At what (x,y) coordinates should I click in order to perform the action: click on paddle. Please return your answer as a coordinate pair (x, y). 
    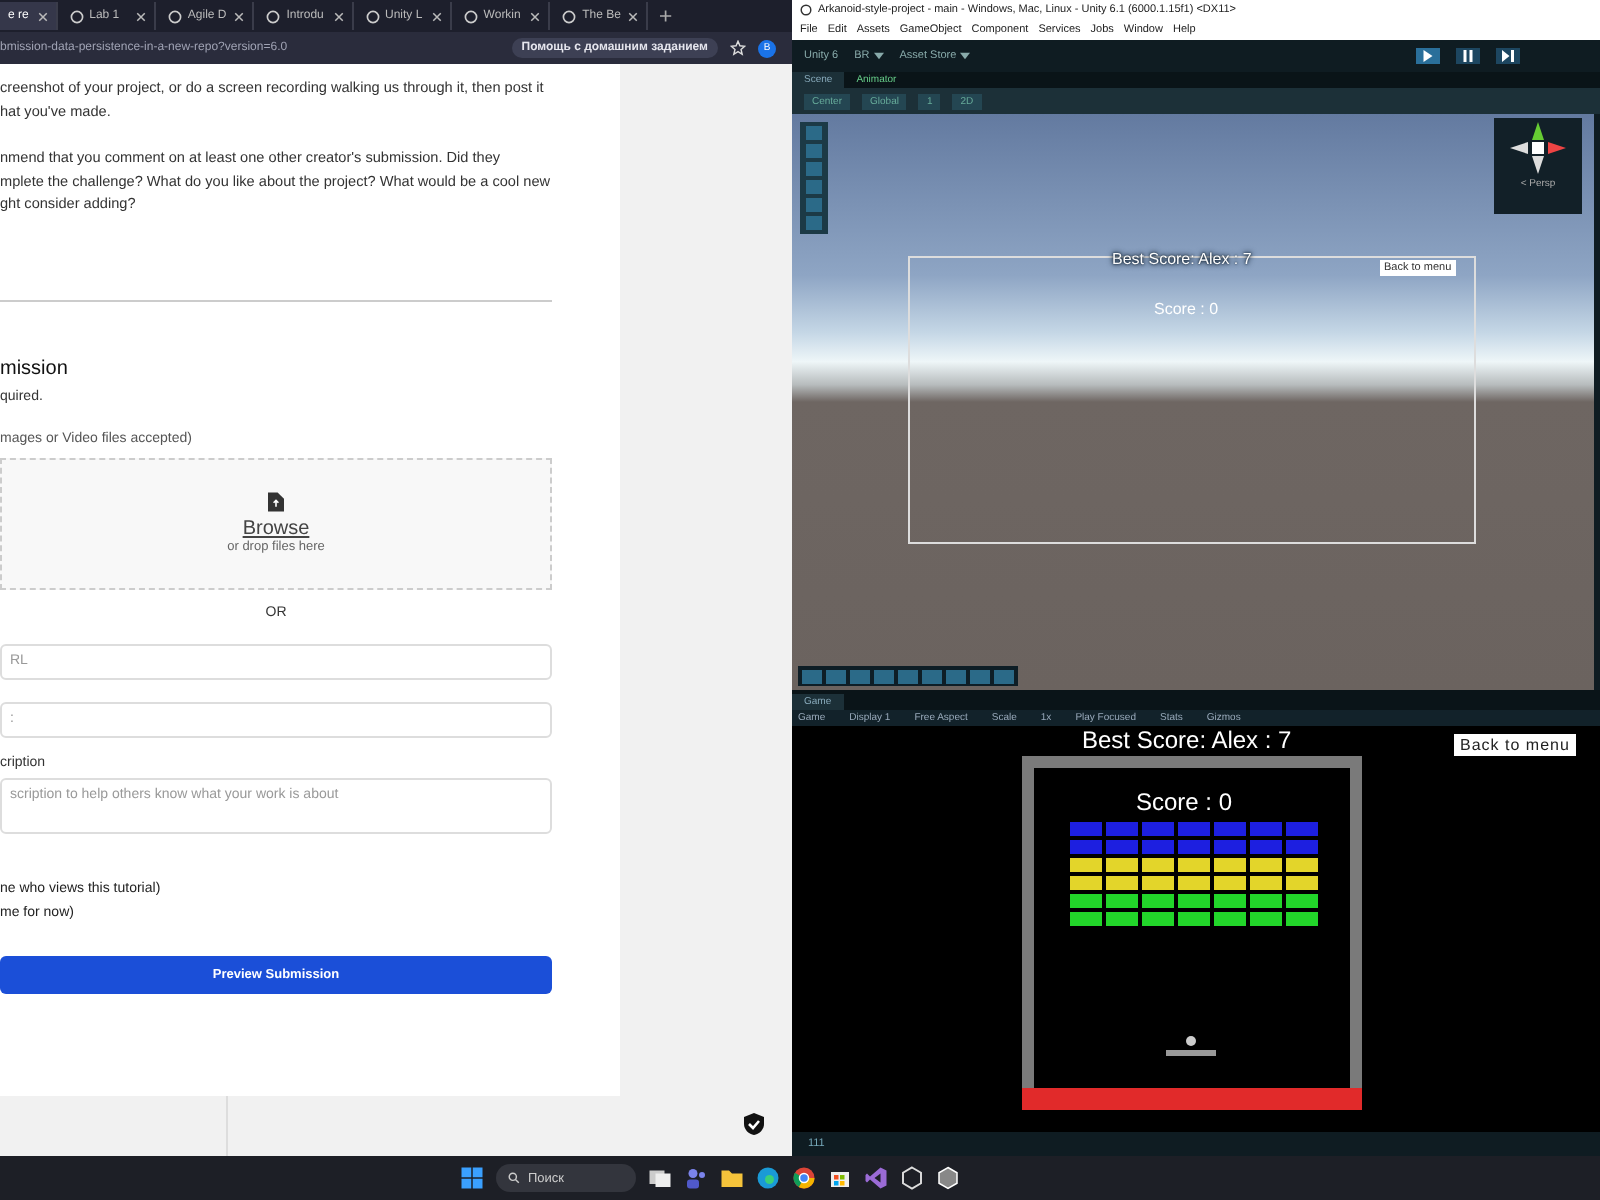
    Looking at the image, I should click on (1191, 1053).